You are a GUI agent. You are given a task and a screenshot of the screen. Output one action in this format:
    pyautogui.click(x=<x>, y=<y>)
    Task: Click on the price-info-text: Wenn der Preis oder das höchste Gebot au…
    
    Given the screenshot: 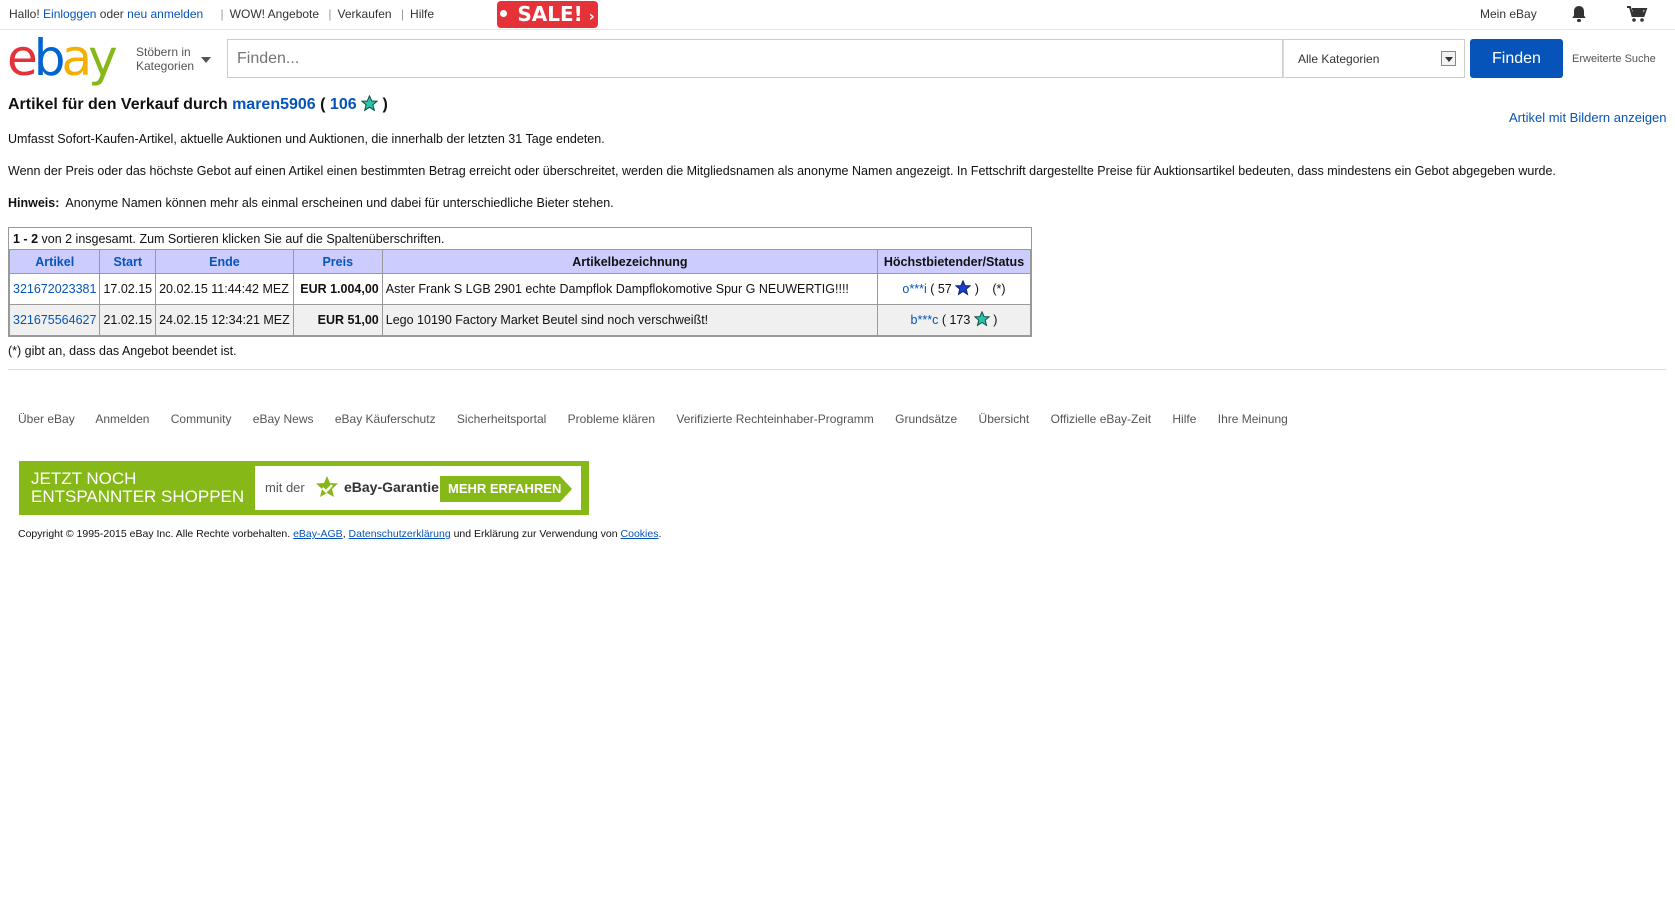 What is the action you would take?
    pyautogui.click(x=782, y=171)
    